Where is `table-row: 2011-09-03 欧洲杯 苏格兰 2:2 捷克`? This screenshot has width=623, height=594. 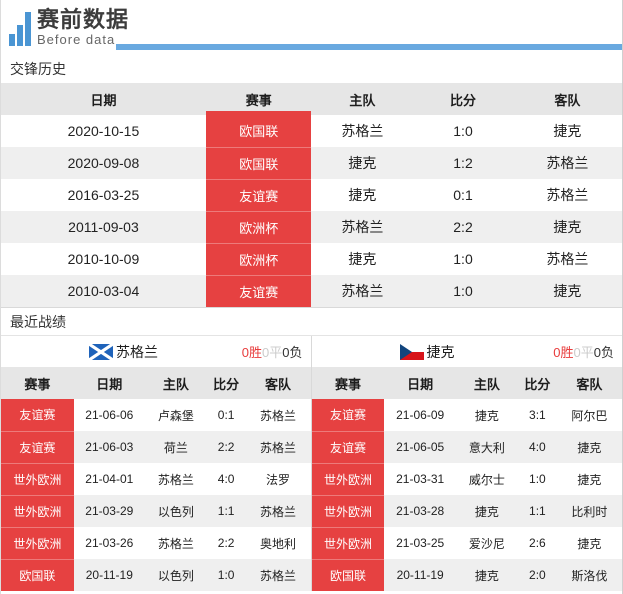 table-row: 2011-09-03 欧洲杯 苏格兰 2:2 捷克 is located at coordinates (311, 226).